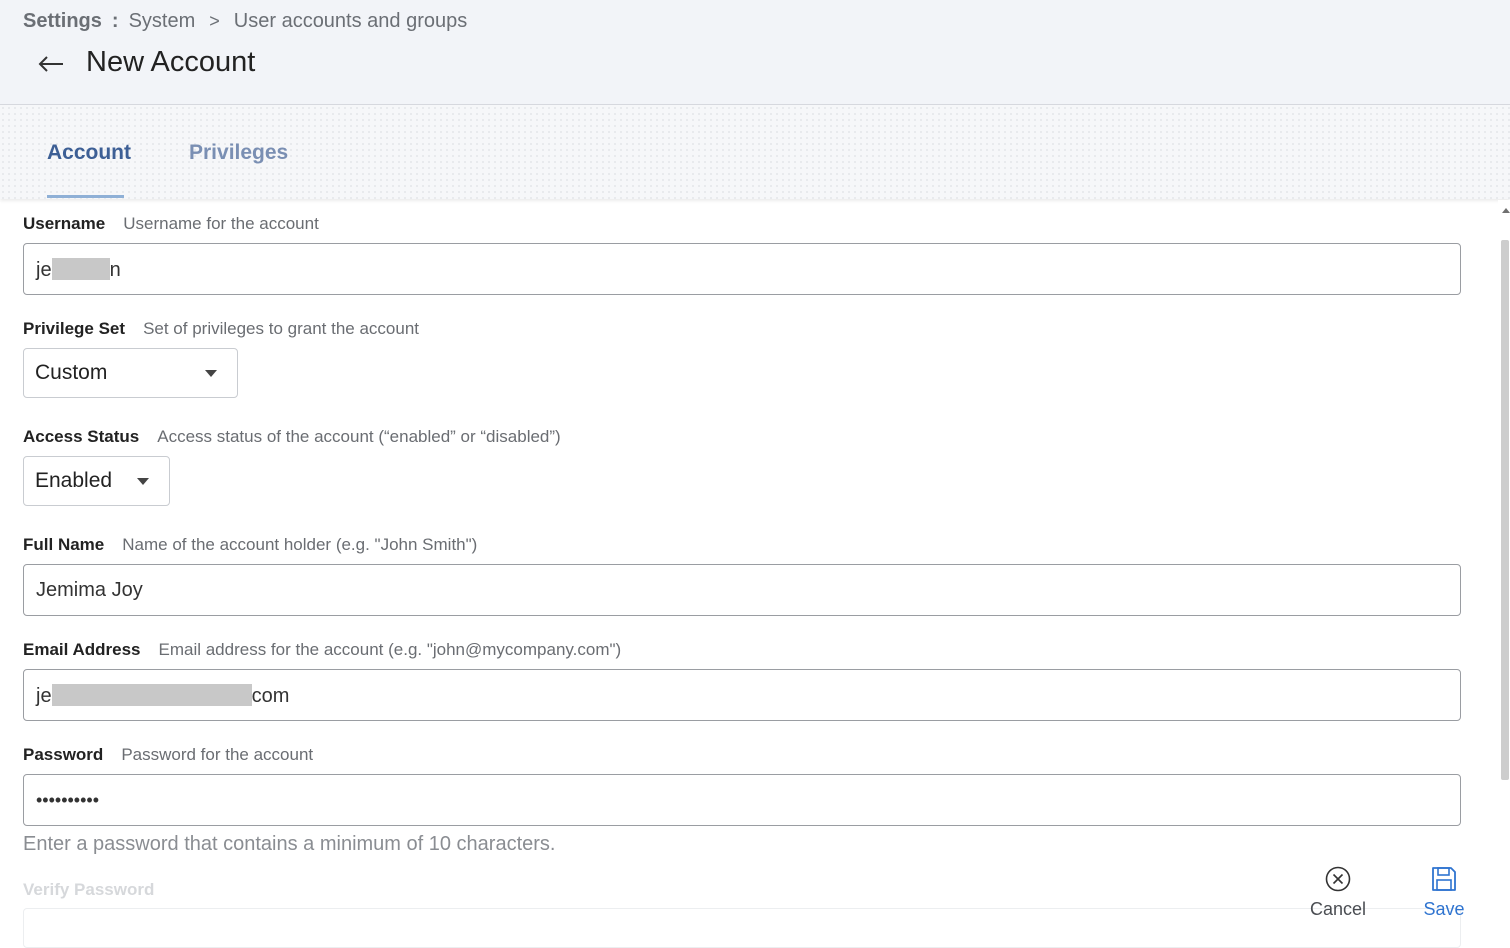 The width and height of the screenshot is (1510, 948). What do you see at coordinates (68, 800) in the screenshot?
I see `password-value: ••••••••••` at bounding box center [68, 800].